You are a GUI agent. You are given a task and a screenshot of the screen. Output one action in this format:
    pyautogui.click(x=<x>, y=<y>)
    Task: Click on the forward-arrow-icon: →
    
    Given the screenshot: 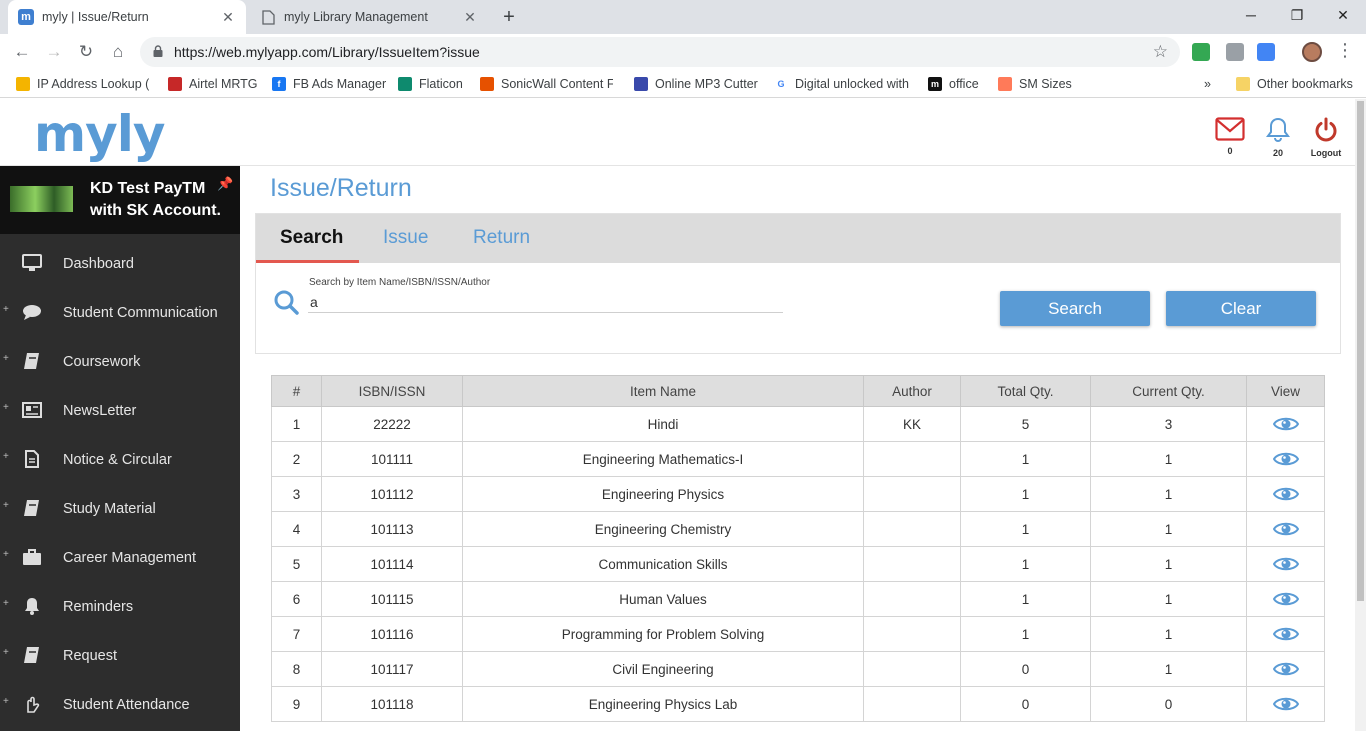 What is the action you would take?
    pyautogui.click(x=54, y=52)
    